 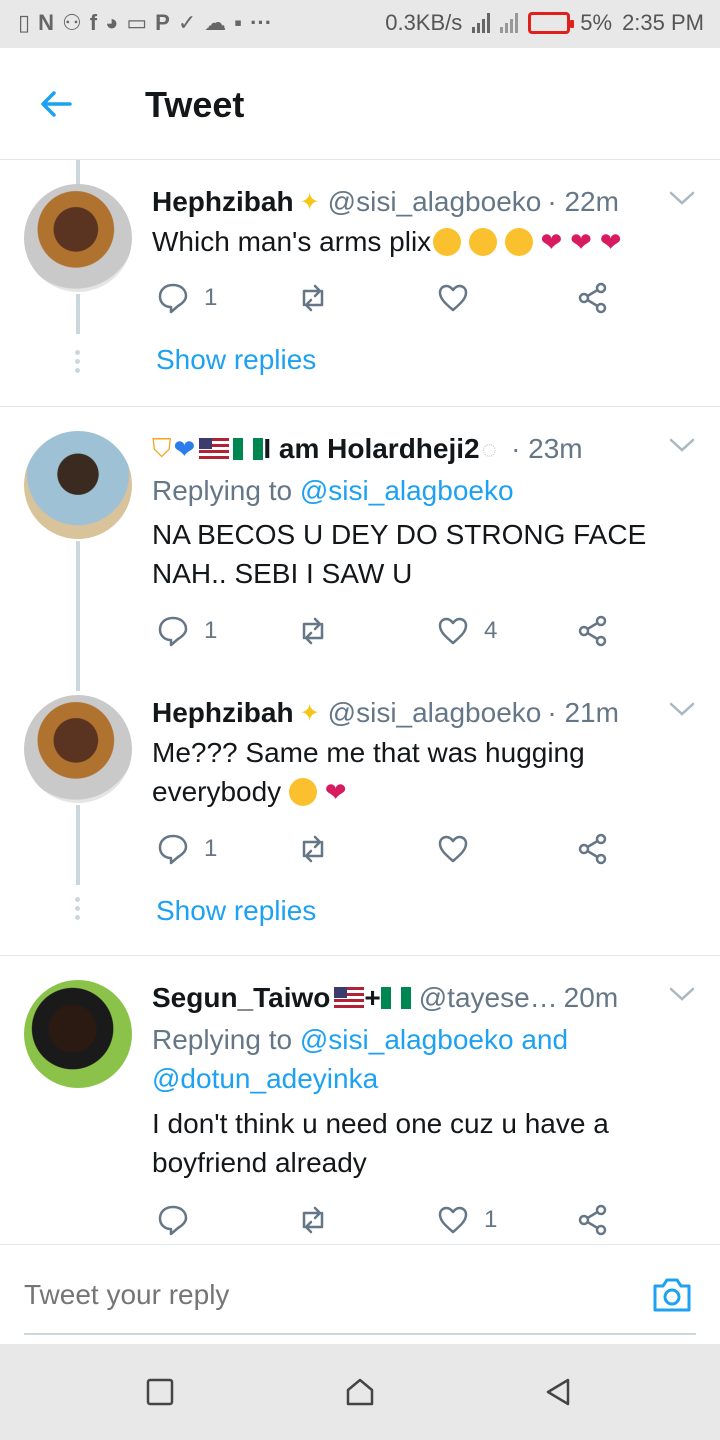 I want to click on tweet-header: ⛉ ❤ I am Holardheji2 ◌ · 23m, so click(x=424, y=449).